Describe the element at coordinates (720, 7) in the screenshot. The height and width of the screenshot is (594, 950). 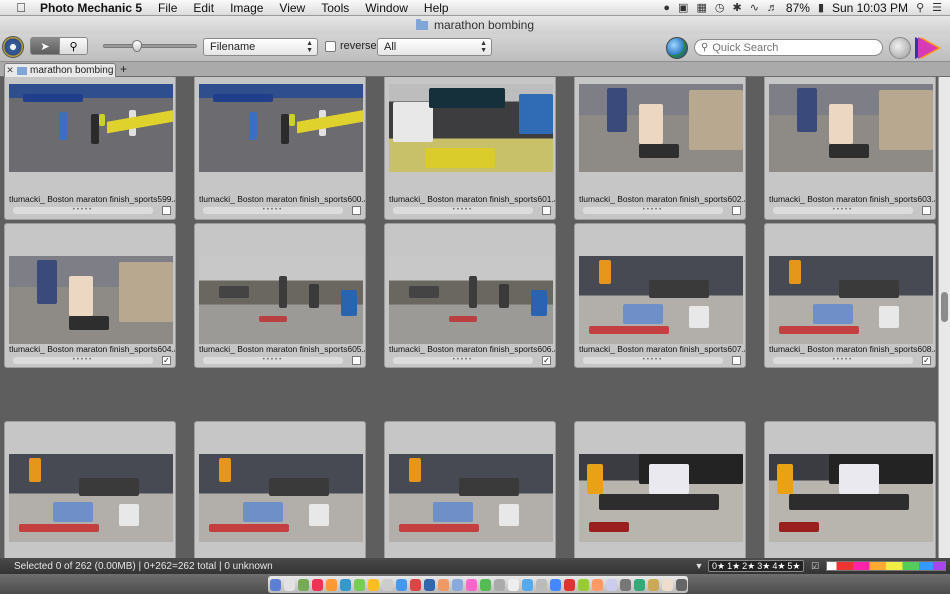
I see `time-machine-icon: ◷` at that location.